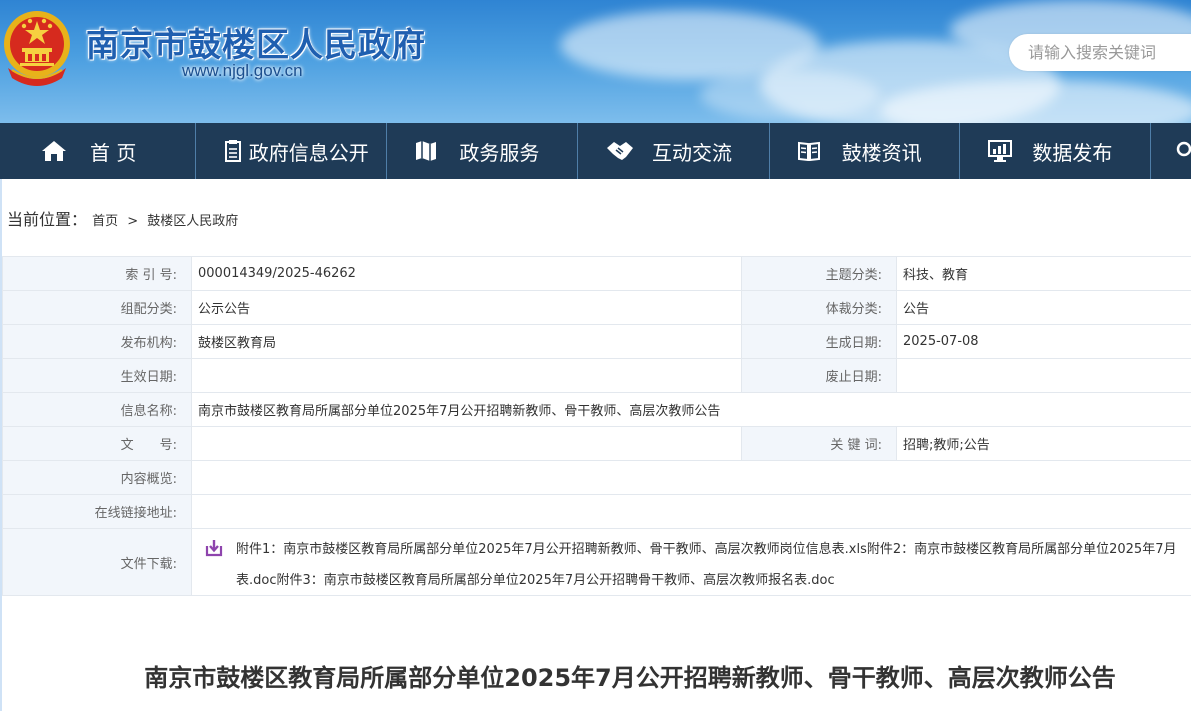  What do you see at coordinates (1072, 152) in the screenshot?
I see `nav-label: 数据发布` at bounding box center [1072, 152].